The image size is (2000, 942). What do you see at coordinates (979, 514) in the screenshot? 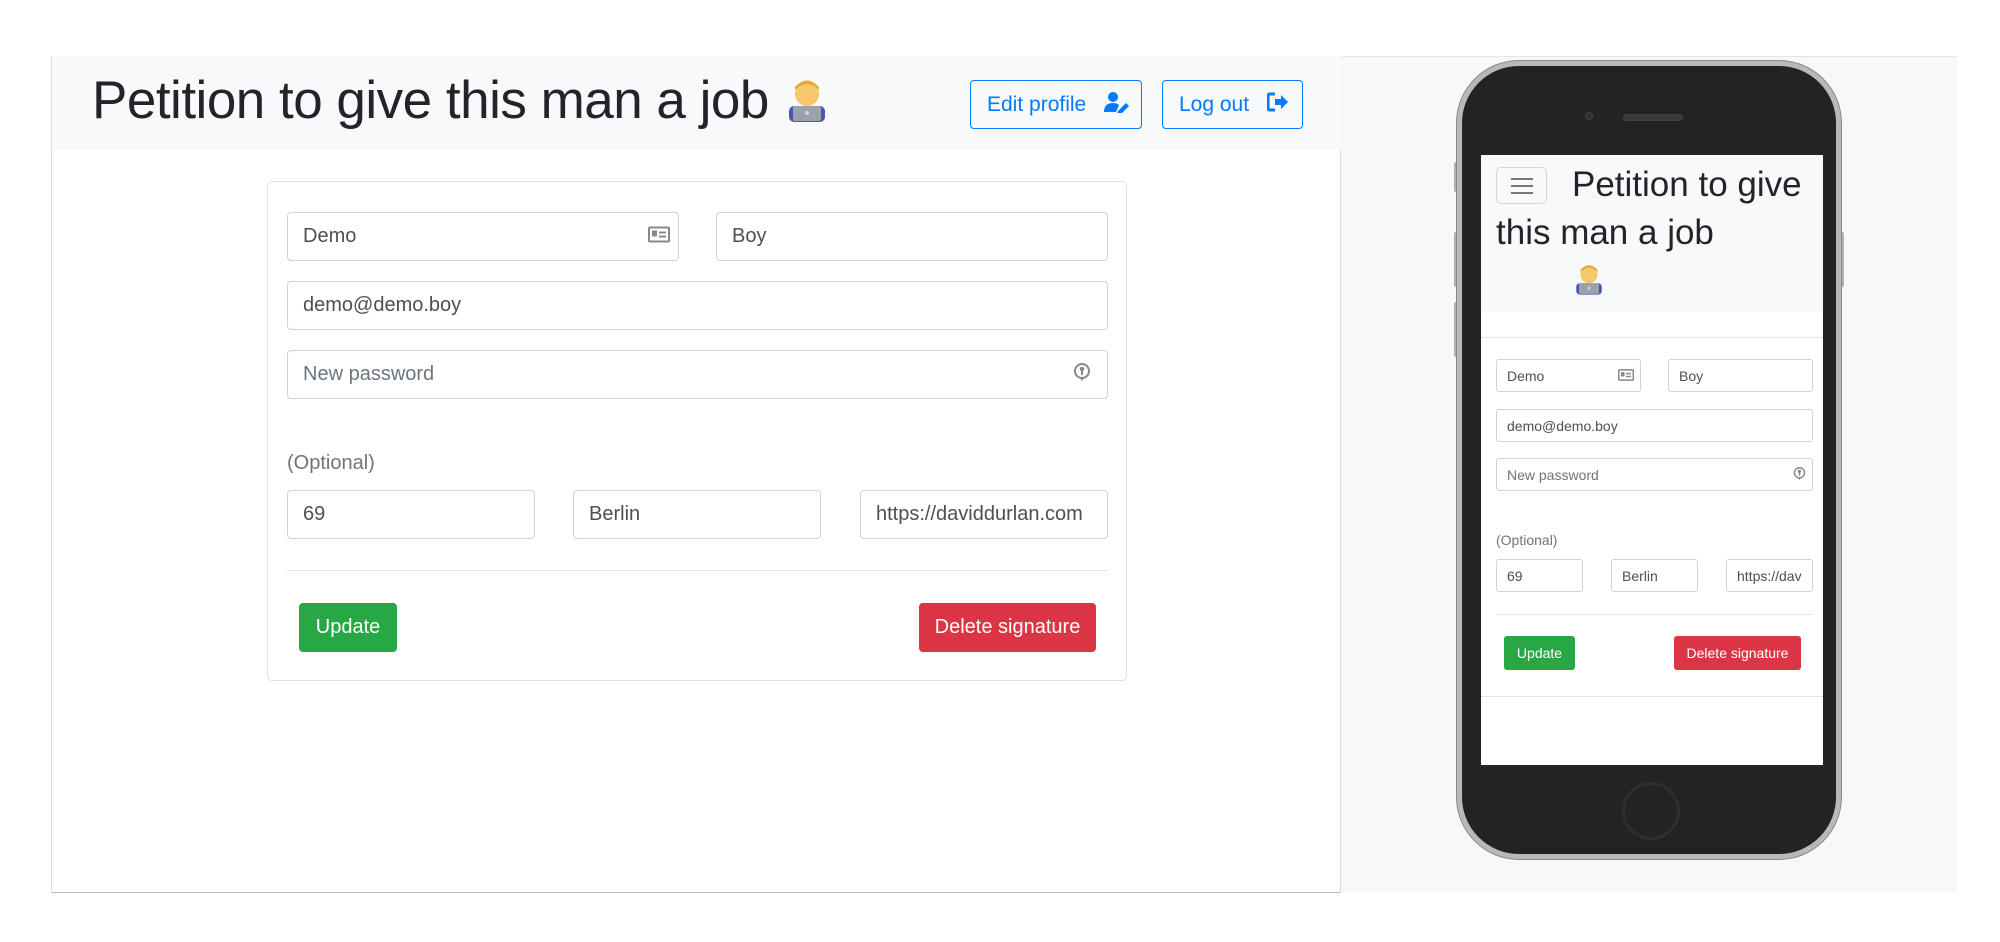
I see `homepage-value: https://daviddurlan.com` at bounding box center [979, 514].